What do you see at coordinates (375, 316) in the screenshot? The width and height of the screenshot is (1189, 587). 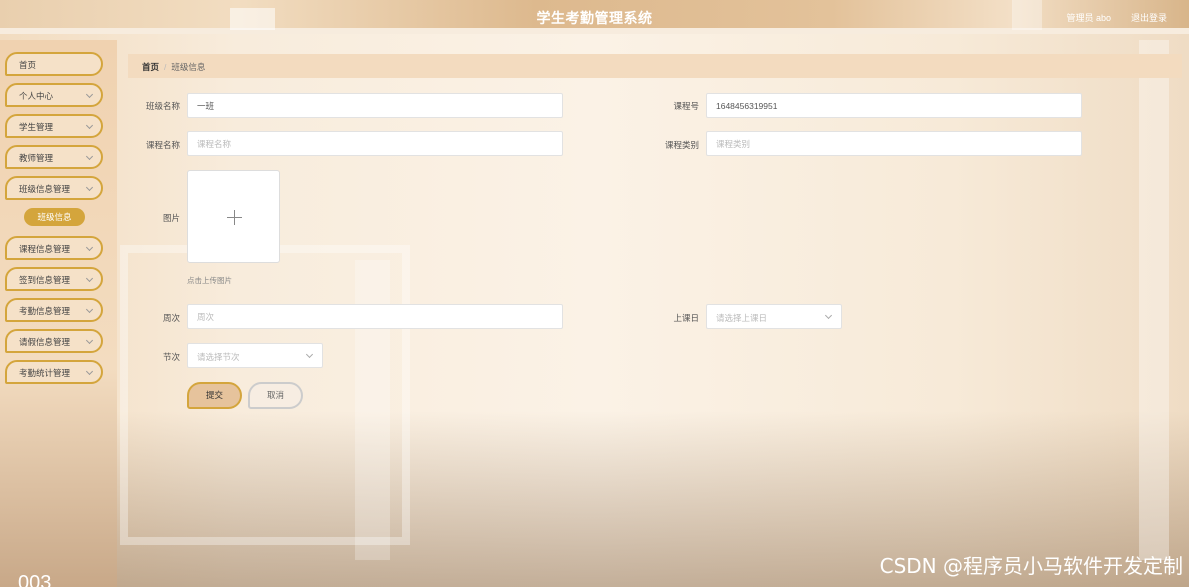 I see `week-input` at bounding box center [375, 316].